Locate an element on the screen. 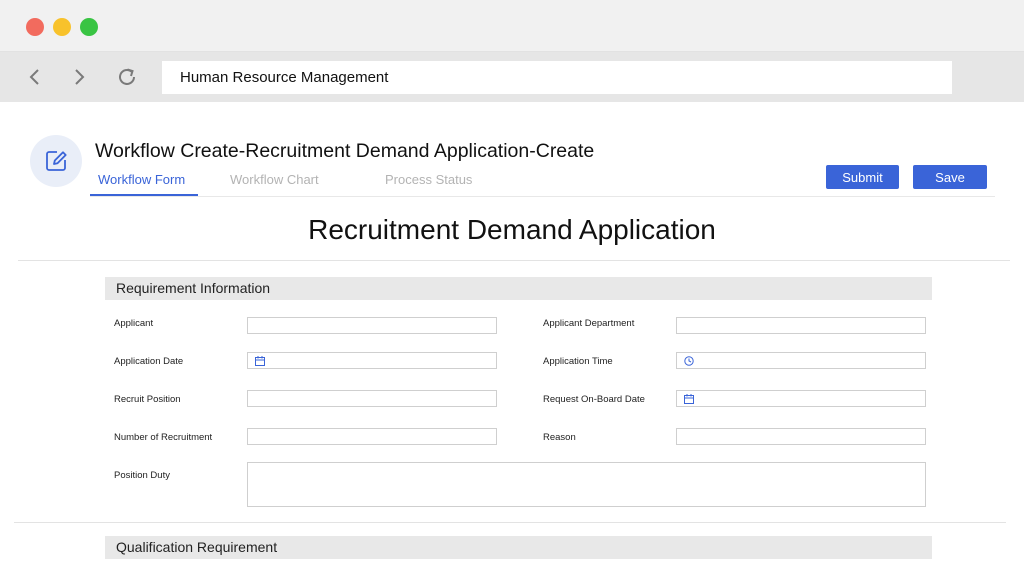 This screenshot has width=1024, height=576. form-title: Recruitment Demand Application is located at coordinates (512, 229).